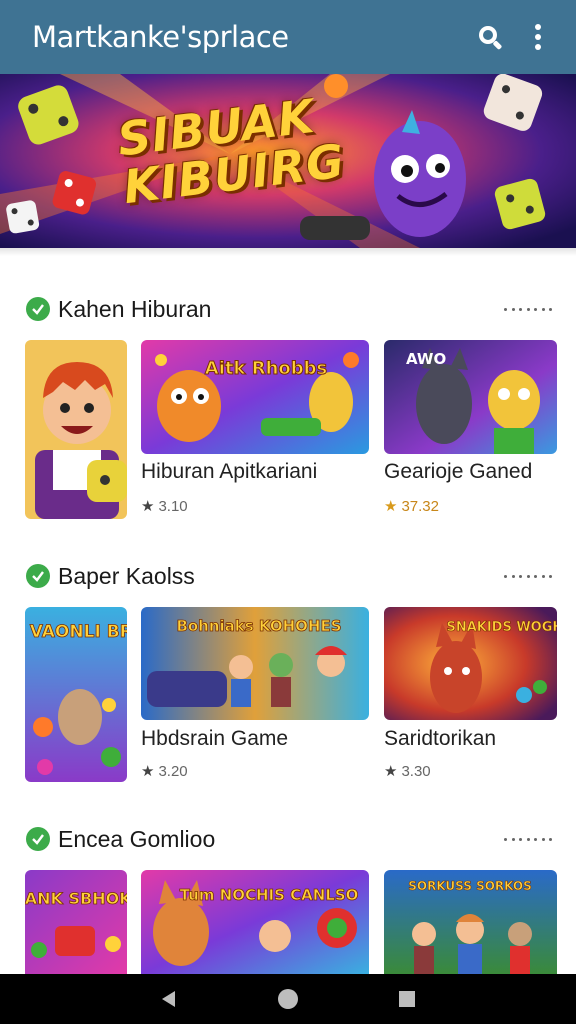 This screenshot has width=576, height=1024. I want to click on app-thumbnail: TAPCK VAONLI BROBIEE, so click(76, 694).